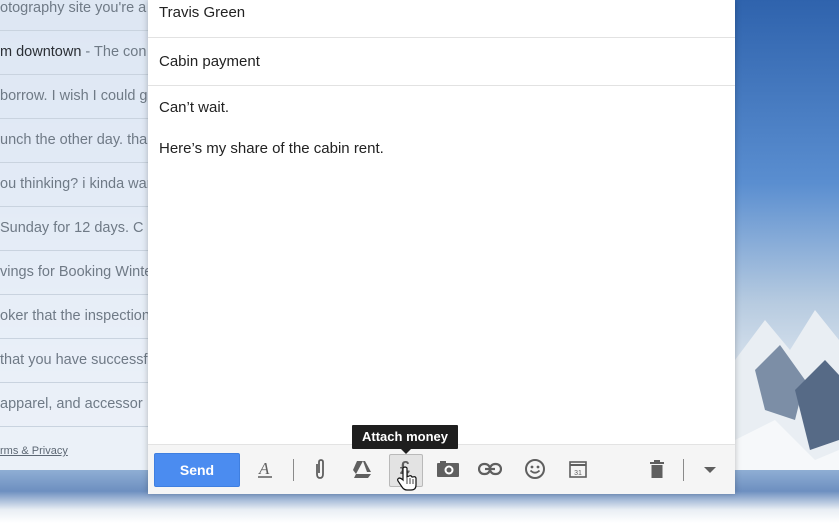  Describe the element at coordinates (441, 64) in the screenshot. I see `subject-field: Cabin payment` at that location.